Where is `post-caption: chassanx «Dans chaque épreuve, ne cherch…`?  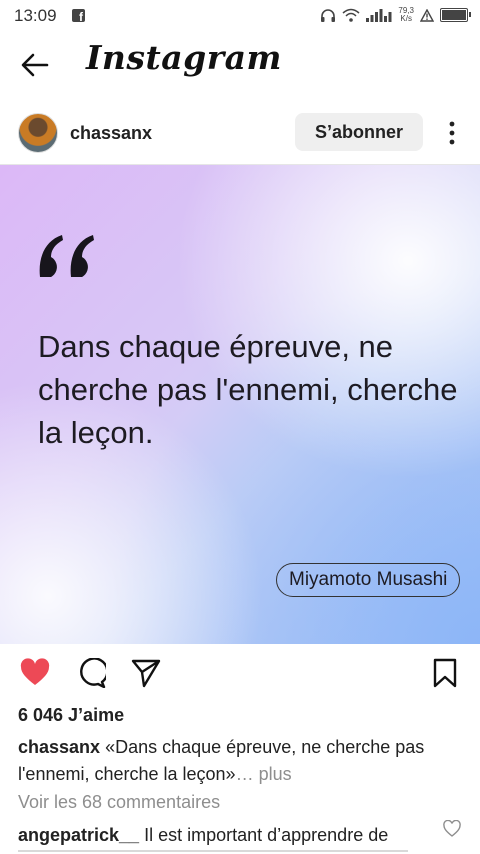
post-caption: chassanx «Dans chaque épreuve, ne cherch… is located at coordinates (243, 761).